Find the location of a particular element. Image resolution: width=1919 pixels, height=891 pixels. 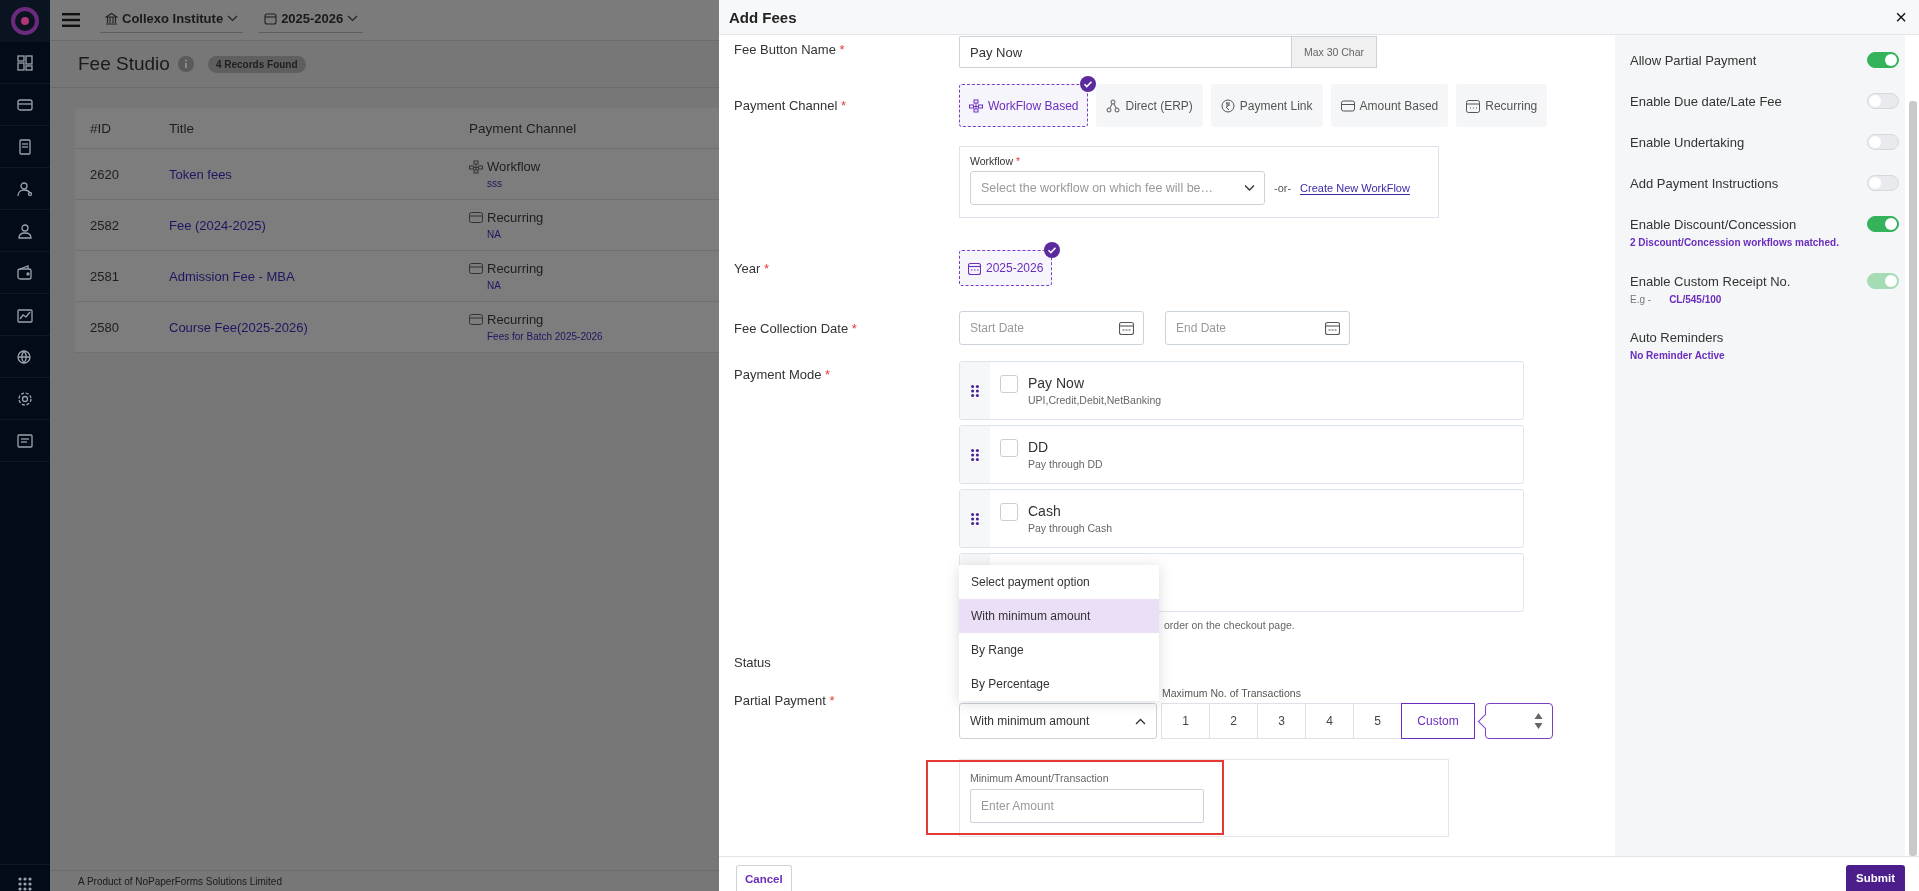

year-dropdown: 2025-2026 is located at coordinates (311, 20).